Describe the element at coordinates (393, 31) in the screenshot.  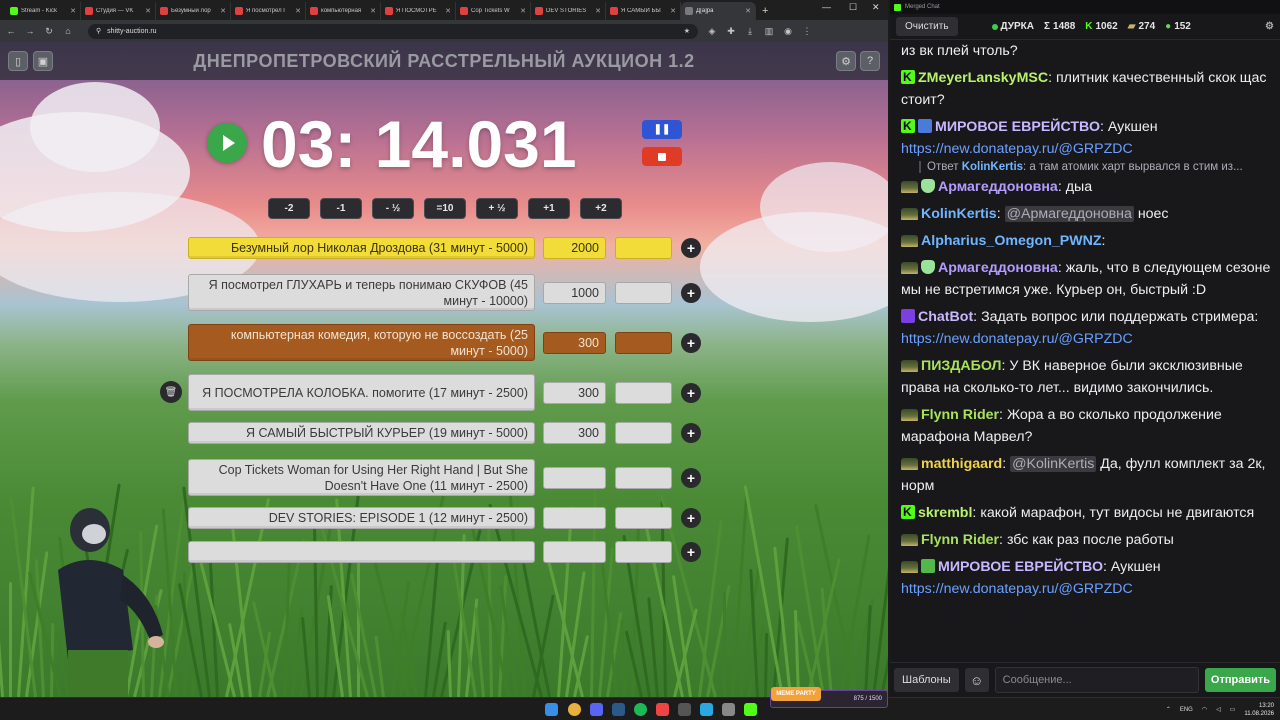
I see `address-bar: ⚲ shitty-auction.ru ★` at that location.